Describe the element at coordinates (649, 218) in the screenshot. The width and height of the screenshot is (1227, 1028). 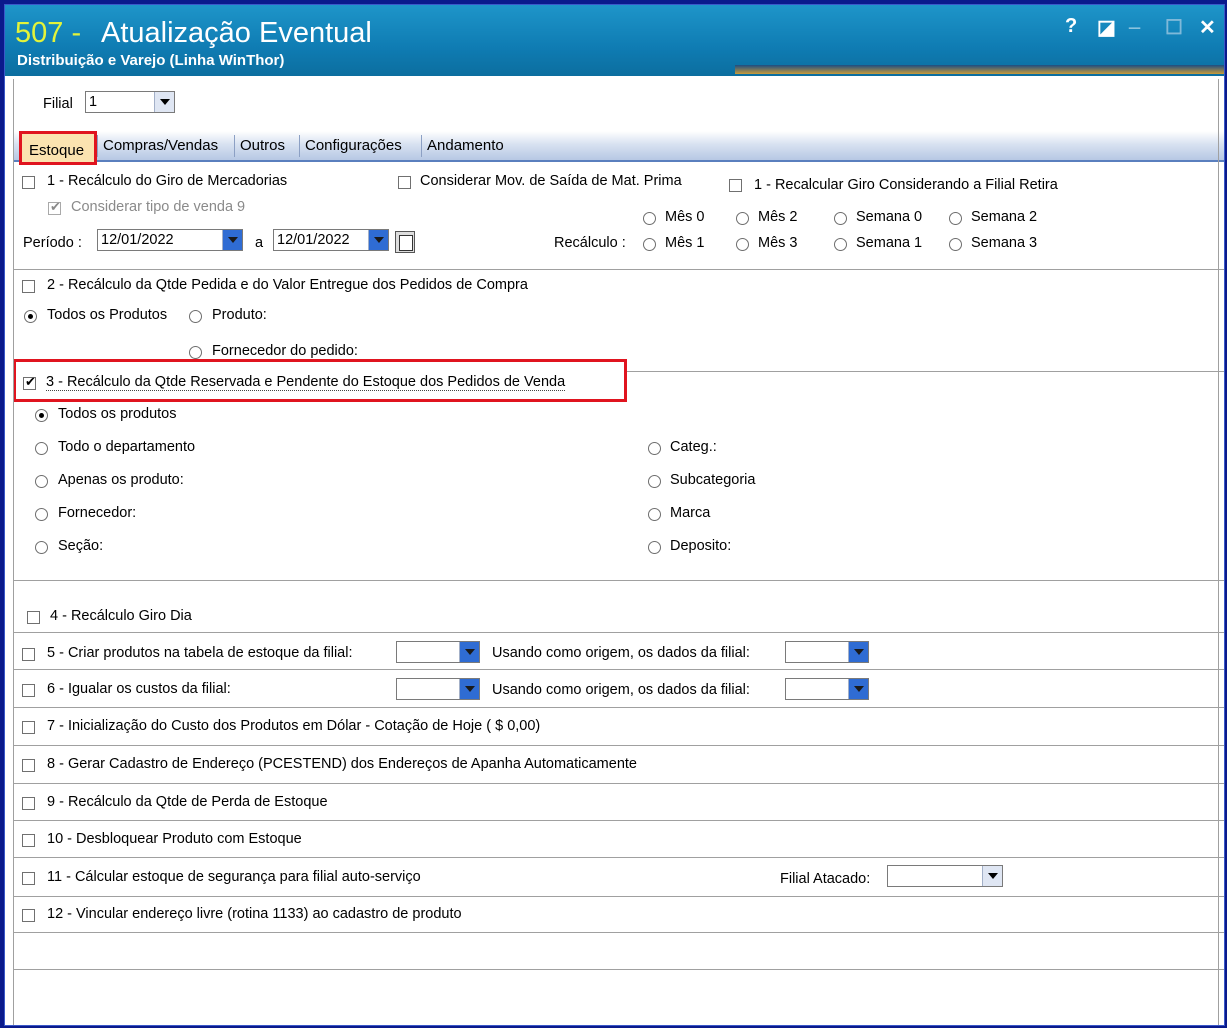
I see `radio-mes0` at that location.